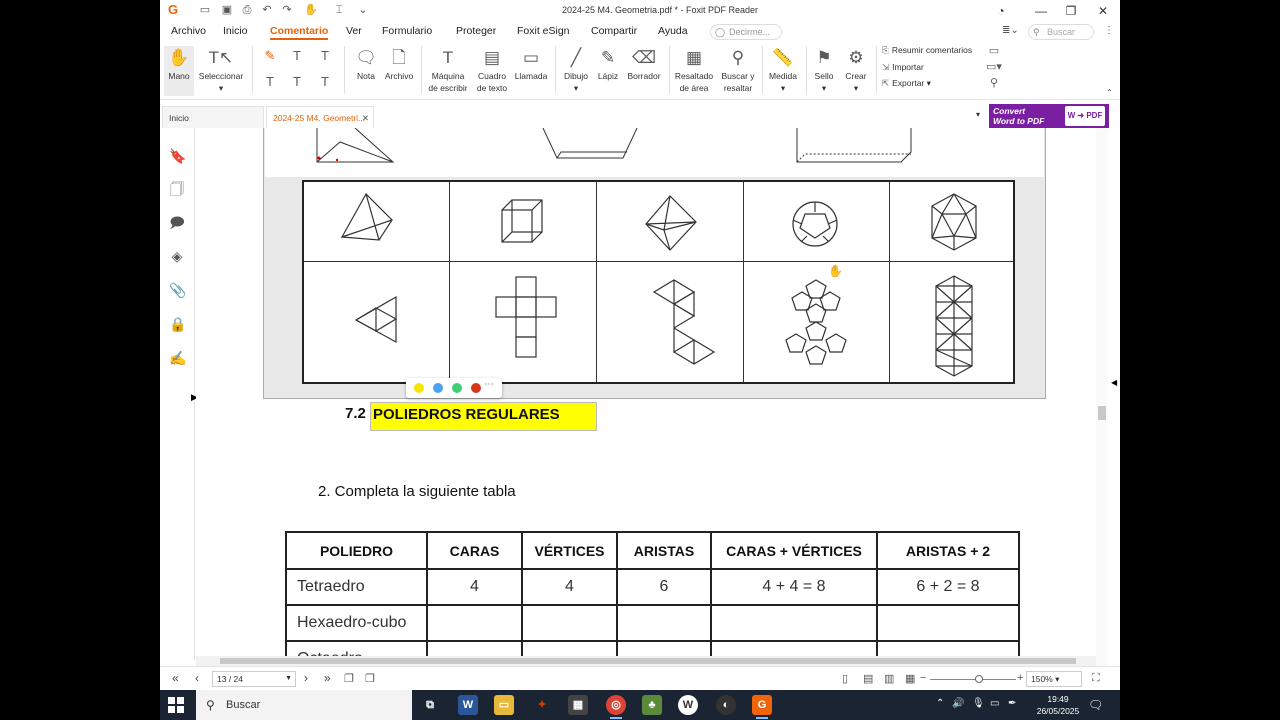 The width and height of the screenshot is (1280, 720). I want to click on security-icon: 🔒, so click(177, 324).